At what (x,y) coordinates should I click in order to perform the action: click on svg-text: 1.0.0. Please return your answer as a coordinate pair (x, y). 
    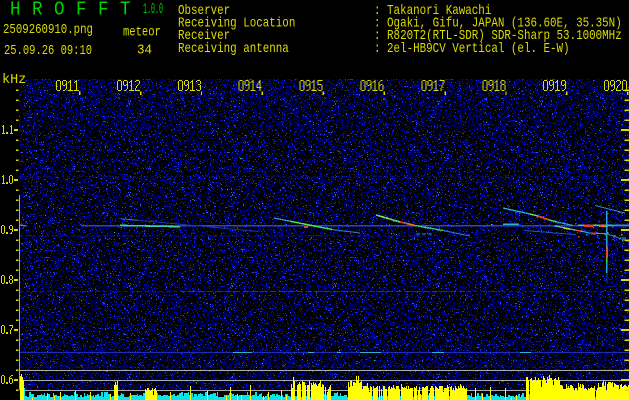
    Looking at the image, I should click on (153, 10).